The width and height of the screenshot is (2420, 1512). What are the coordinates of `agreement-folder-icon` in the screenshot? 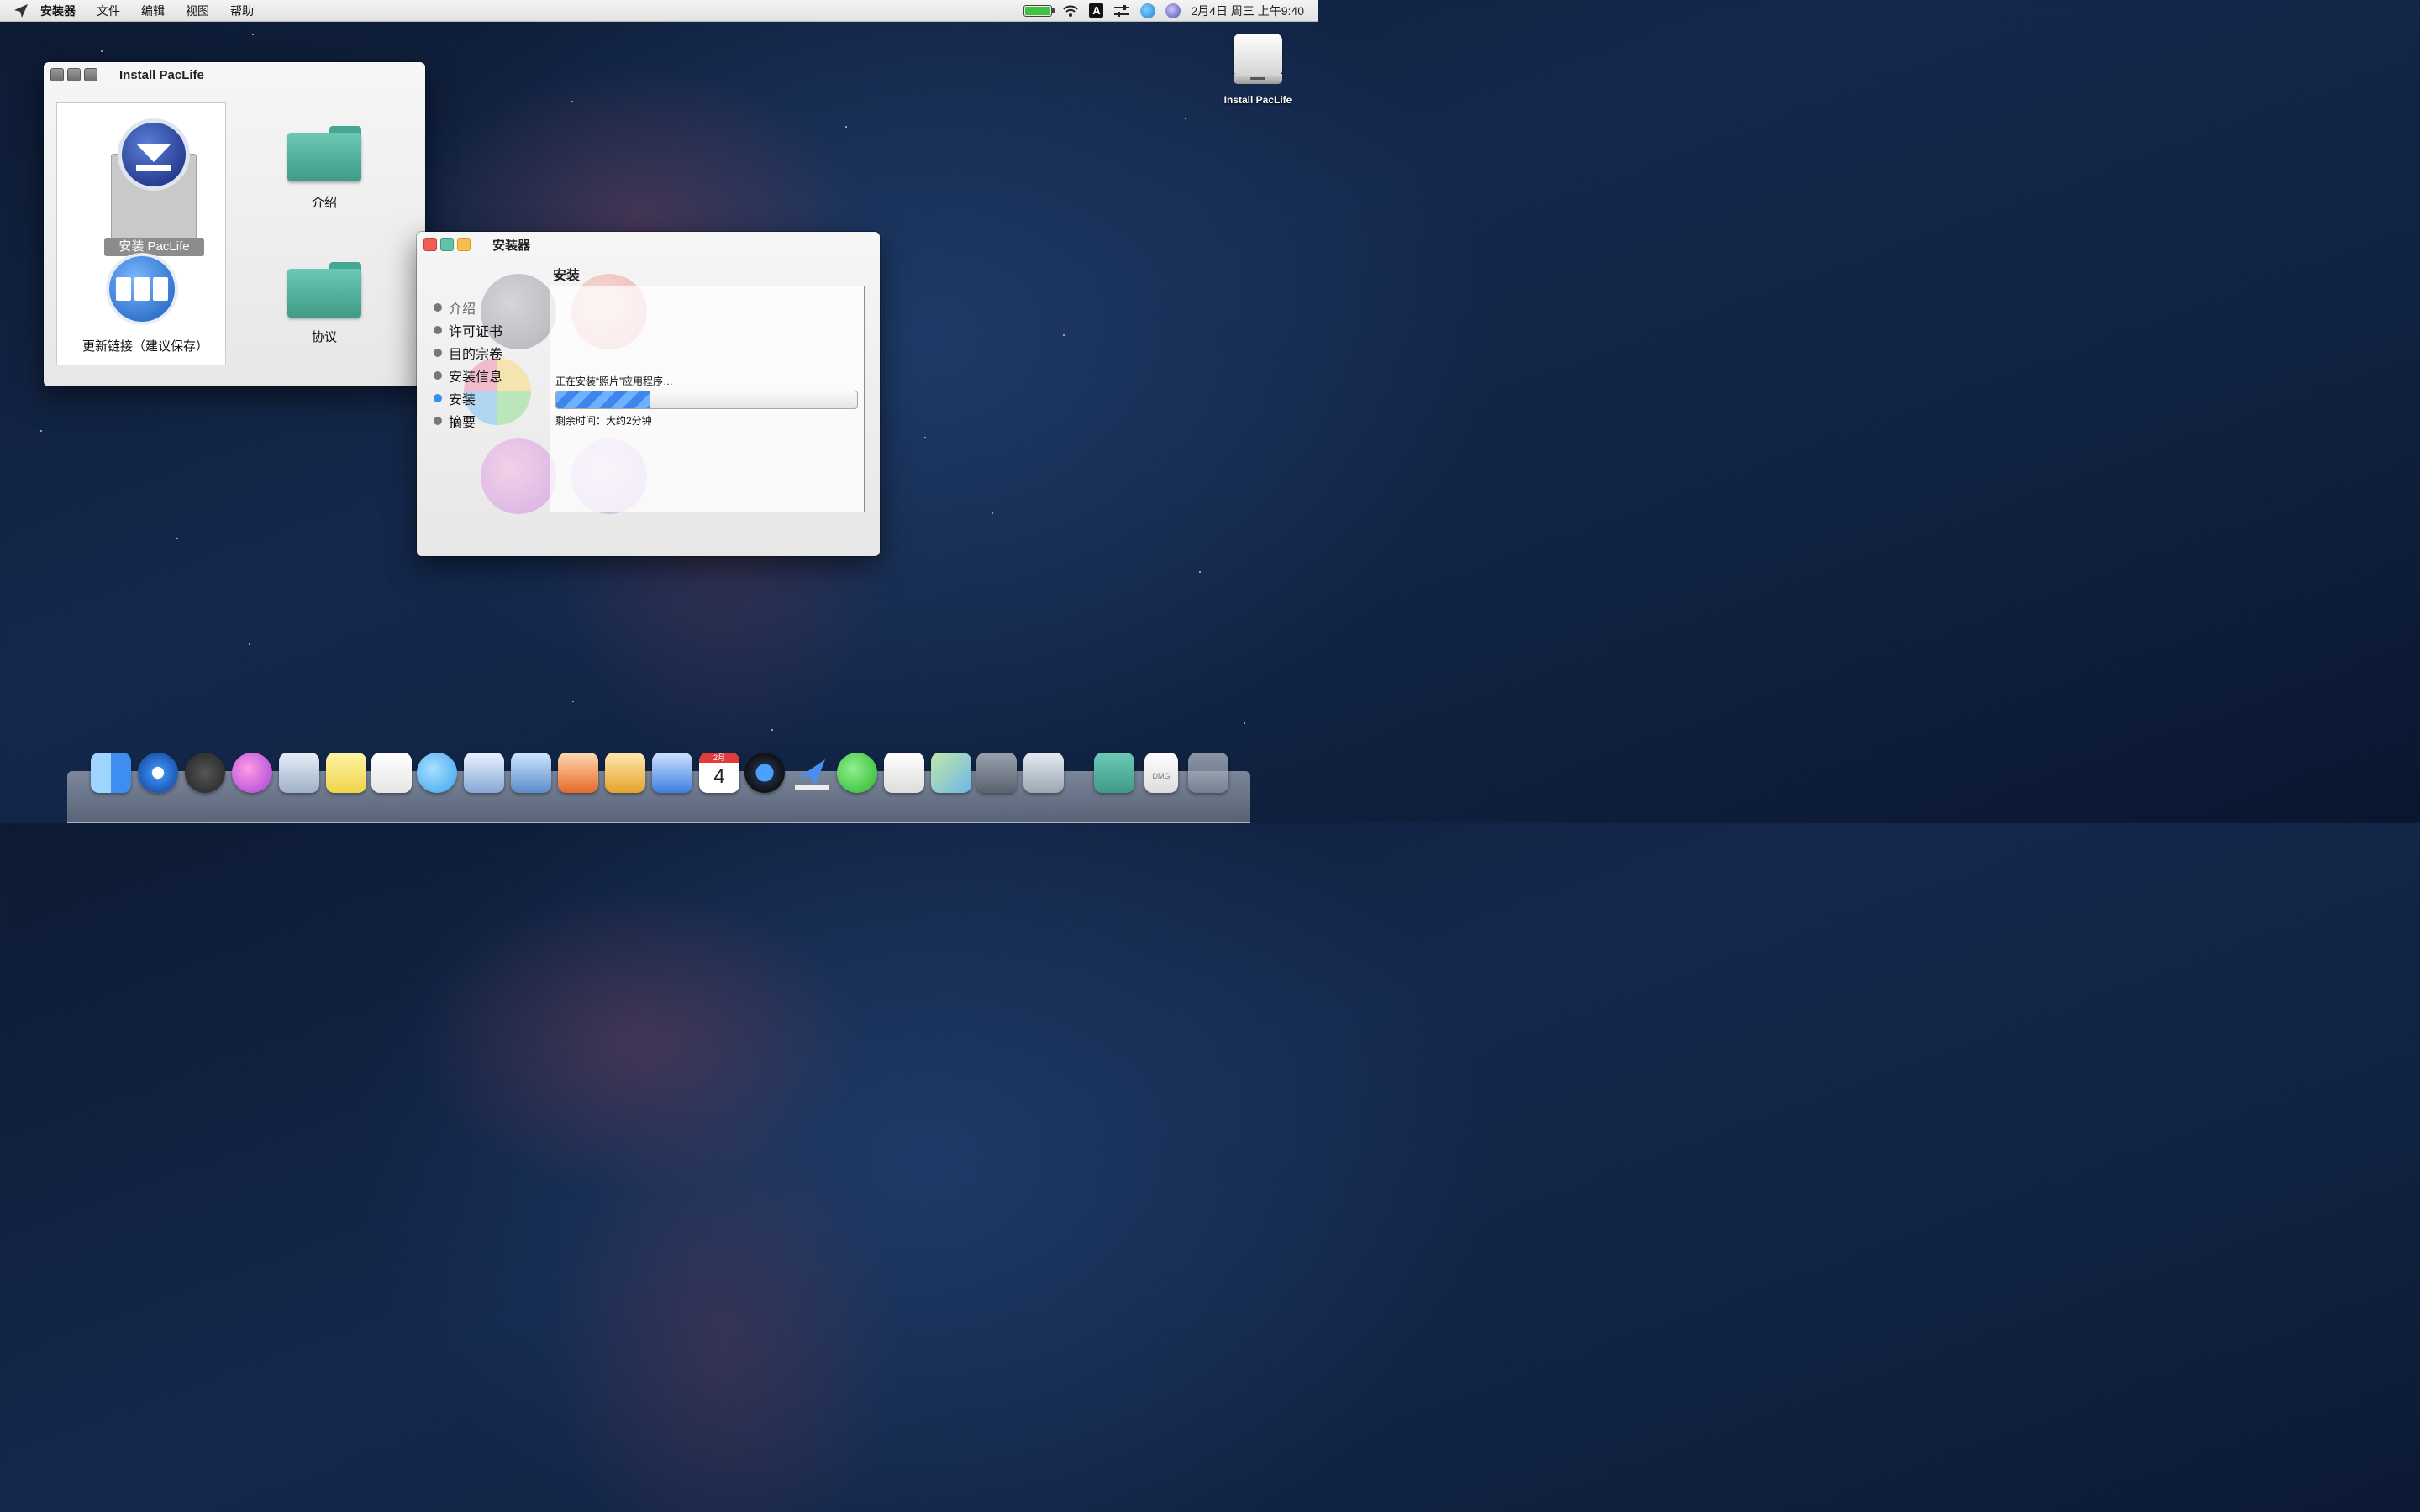 It's located at (325, 290).